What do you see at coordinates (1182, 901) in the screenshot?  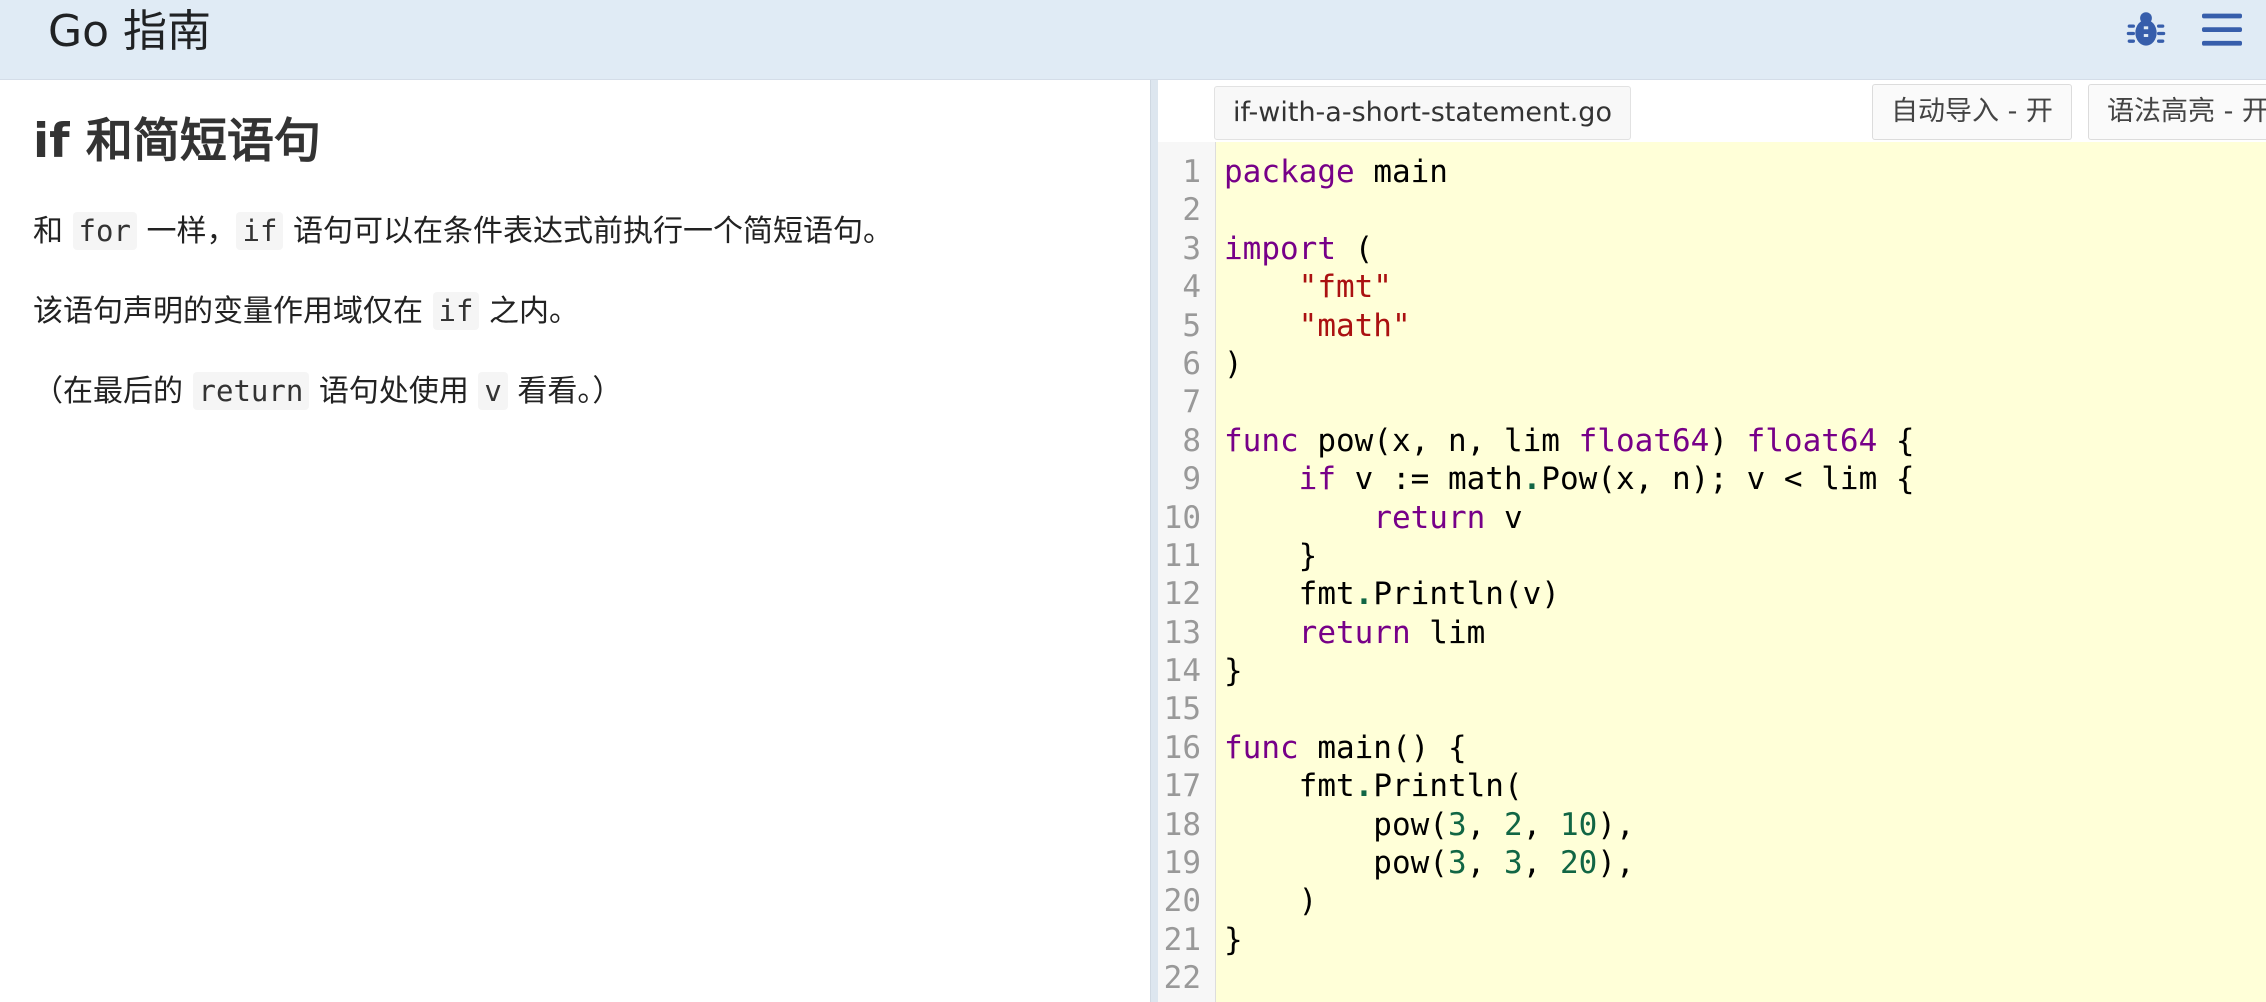 I see `line-number: 20` at bounding box center [1182, 901].